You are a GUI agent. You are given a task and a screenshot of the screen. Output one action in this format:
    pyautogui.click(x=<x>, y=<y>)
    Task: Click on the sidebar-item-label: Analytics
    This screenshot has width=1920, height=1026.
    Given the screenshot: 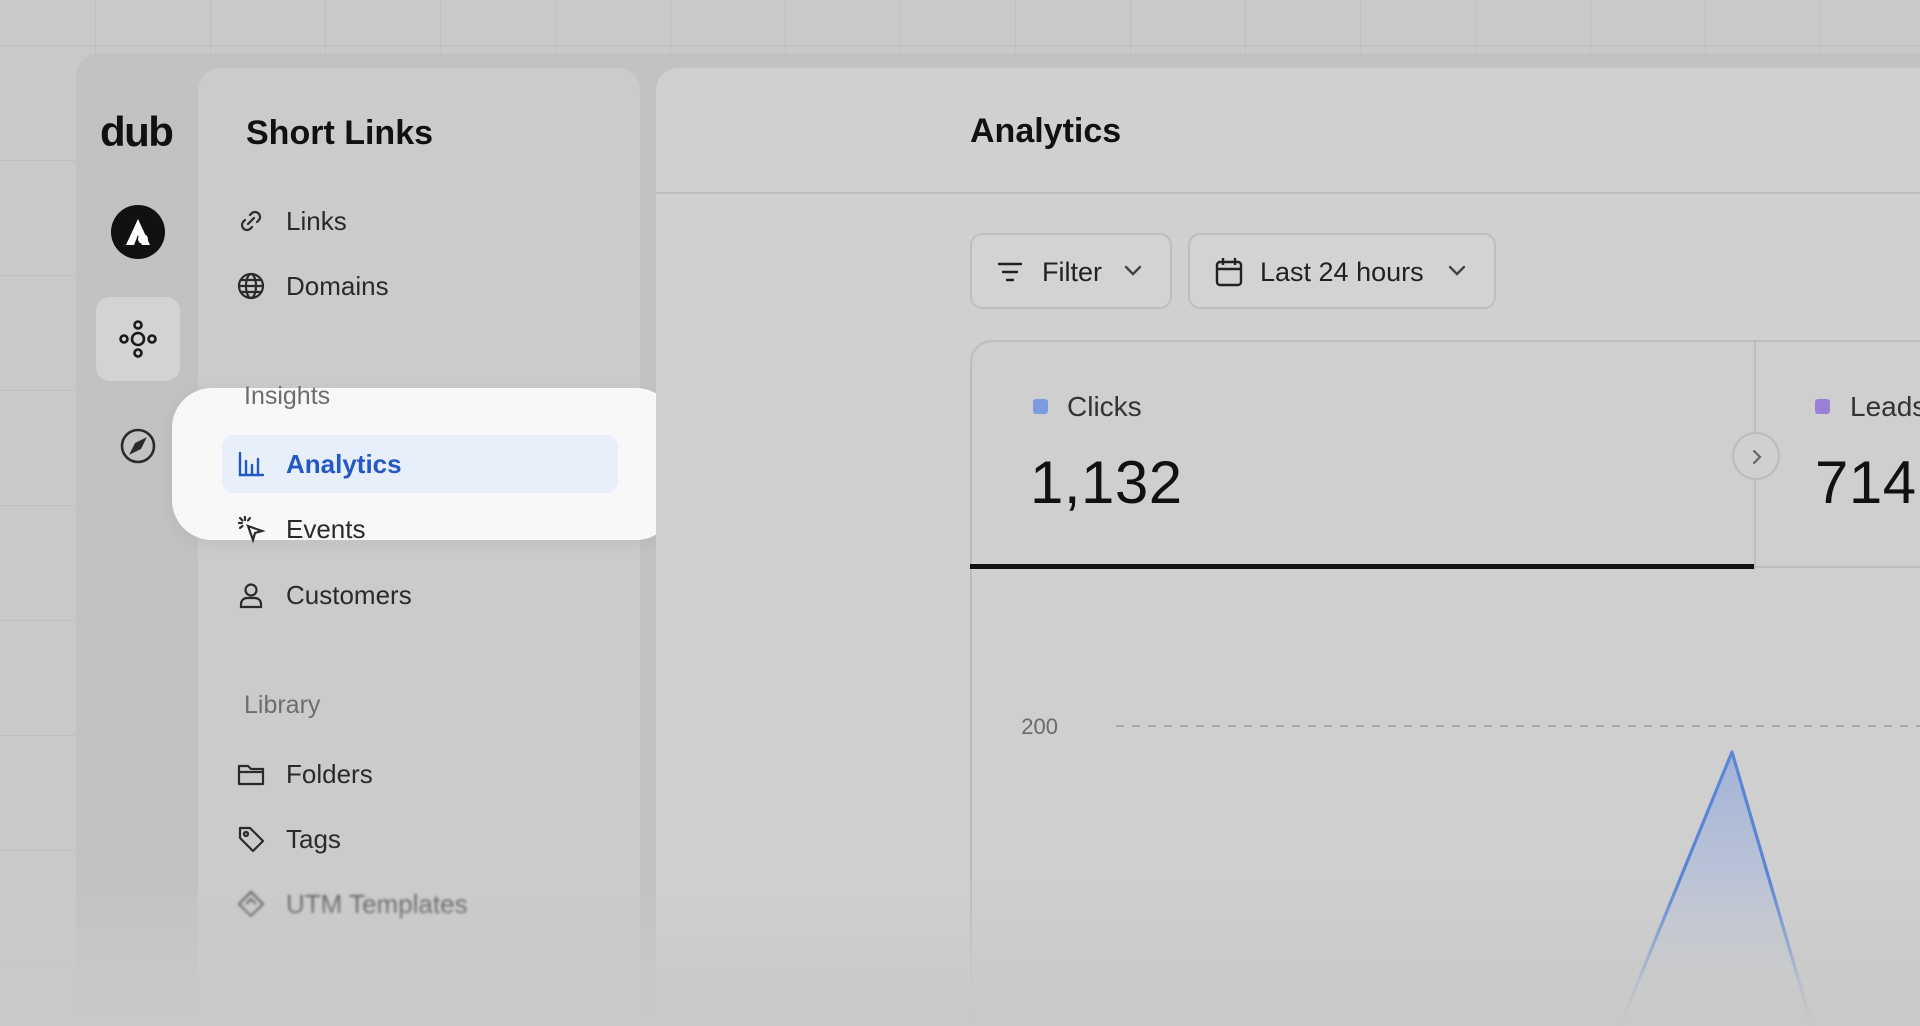 What is the action you would take?
    pyautogui.click(x=344, y=464)
    